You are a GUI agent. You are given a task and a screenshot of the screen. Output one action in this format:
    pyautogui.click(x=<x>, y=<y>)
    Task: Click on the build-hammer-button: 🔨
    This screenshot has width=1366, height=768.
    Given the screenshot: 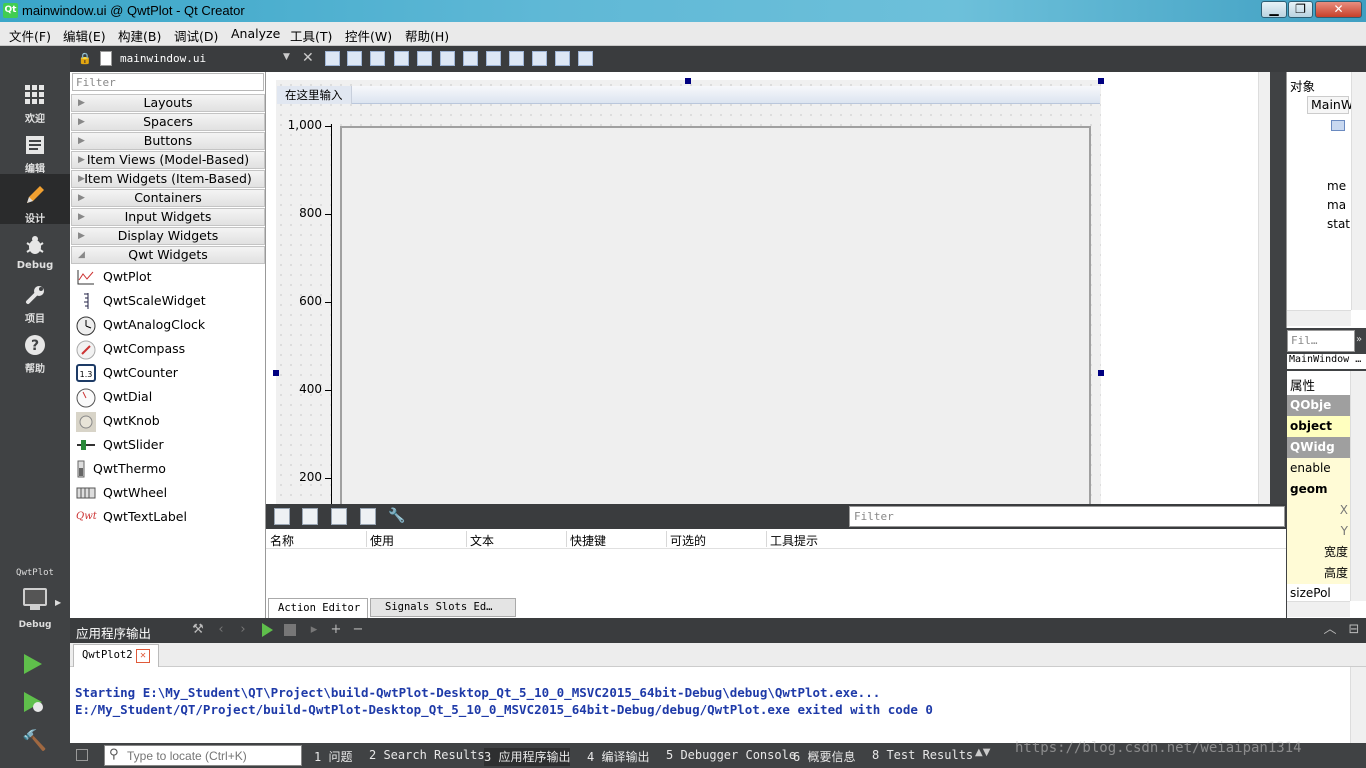 What is the action you would take?
    pyautogui.click(x=34, y=740)
    